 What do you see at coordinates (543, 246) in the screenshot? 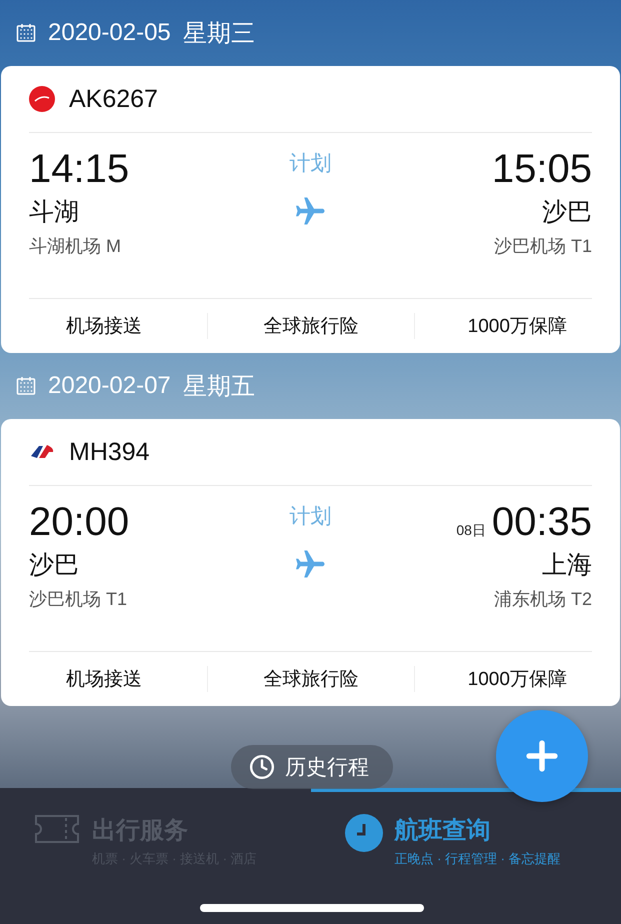
I see `arrival-airport: 沙巴机场 T1` at bounding box center [543, 246].